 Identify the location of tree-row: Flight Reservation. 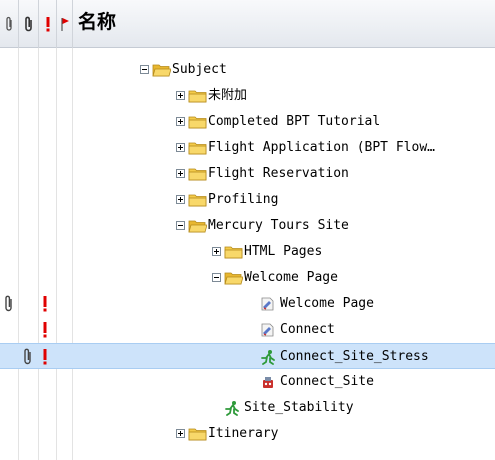
(247, 174).